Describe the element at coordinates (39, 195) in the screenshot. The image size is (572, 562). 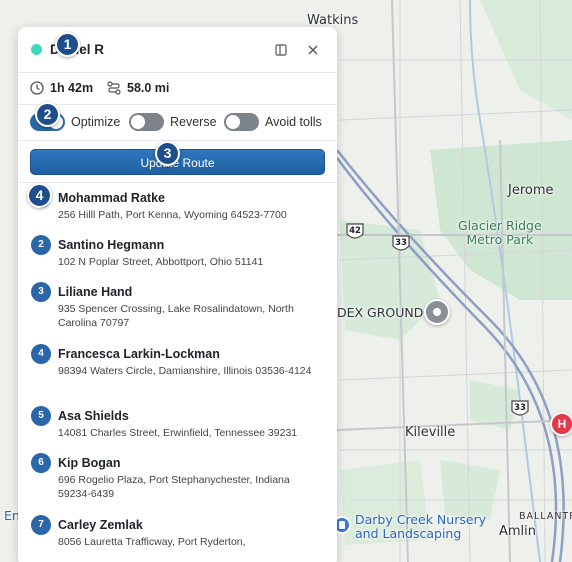
I see `annotation-badge: 4` at that location.